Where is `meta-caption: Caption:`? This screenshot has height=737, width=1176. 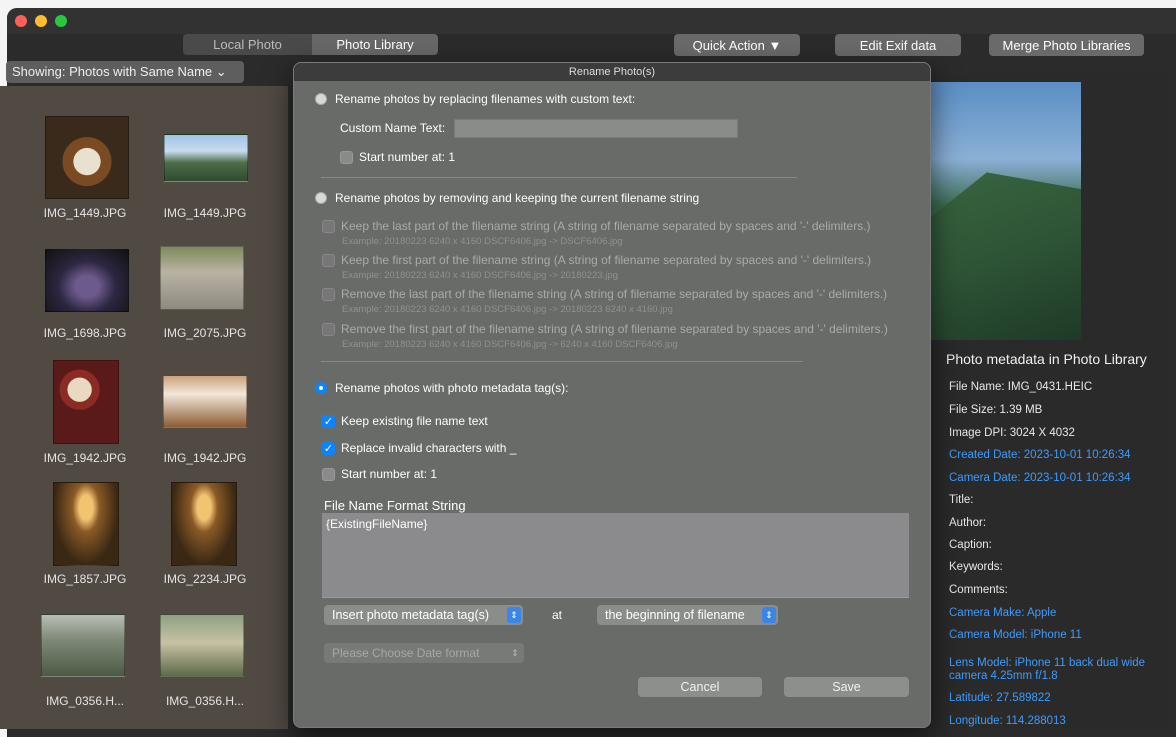 meta-caption: Caption: is located at coordinates (970, 545).